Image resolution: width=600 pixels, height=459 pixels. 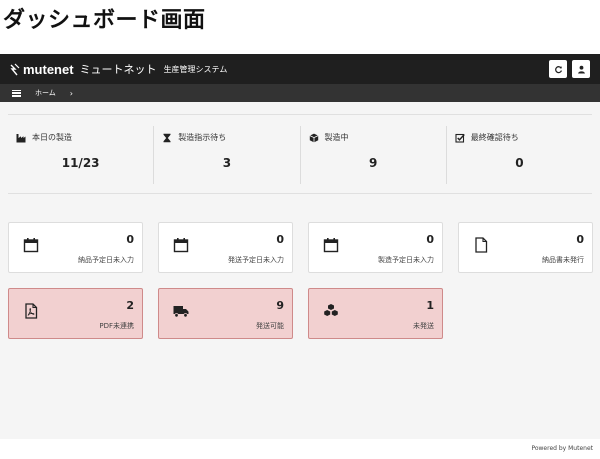 I want to click on stat-value: 3, so click(x=227, y=163).